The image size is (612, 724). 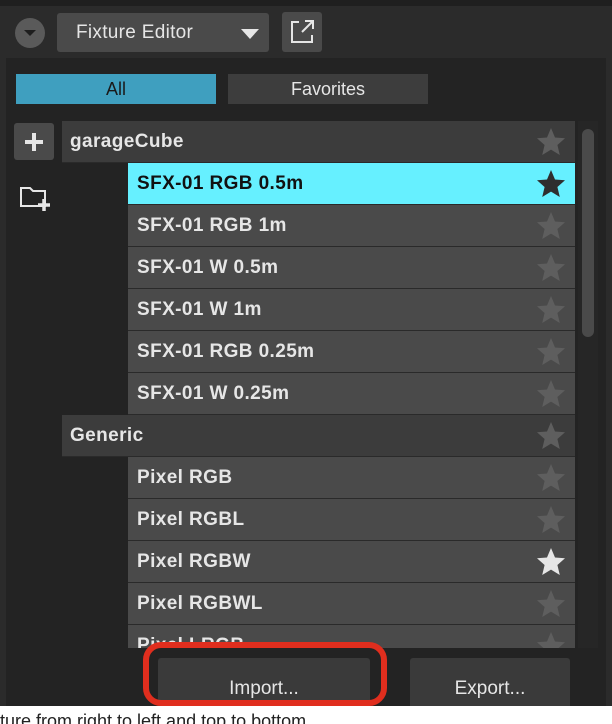 What do you see at coordinates (588, 384) in the screenshot?
I see `list-scrollbar` at bounding box center [588, 384].